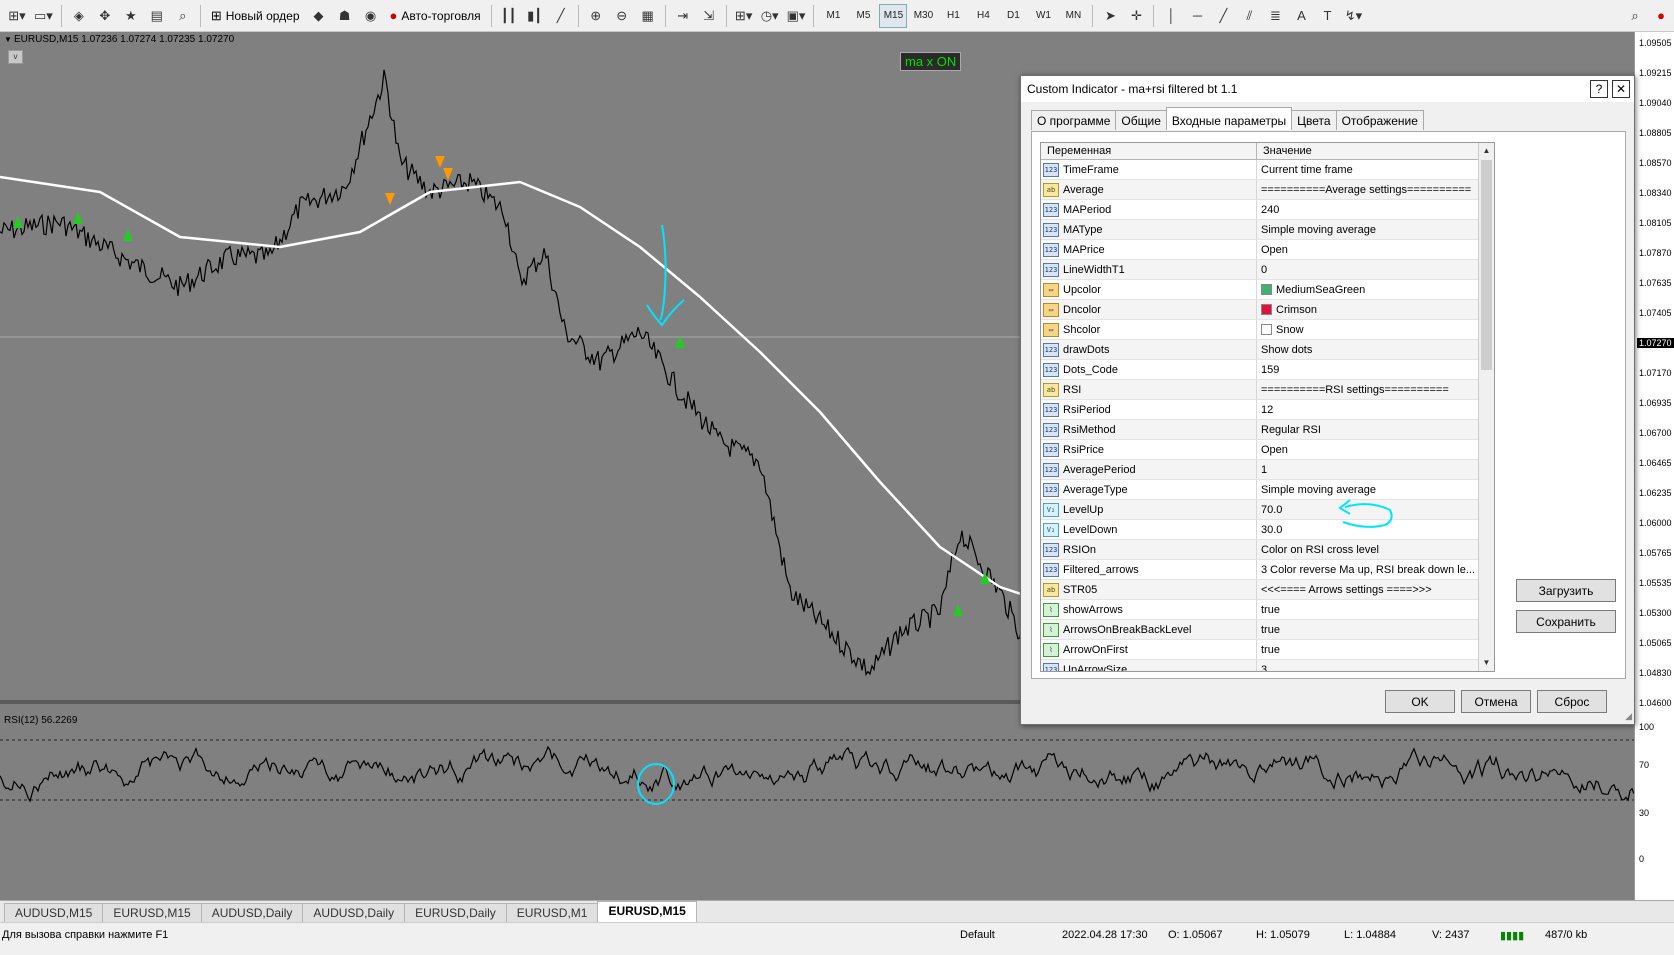 This screenshot has width=1674, height=955. Describe the element at coordinates (1366, 369) in the screenshot. I see `param-value-cell: 159` at that location.